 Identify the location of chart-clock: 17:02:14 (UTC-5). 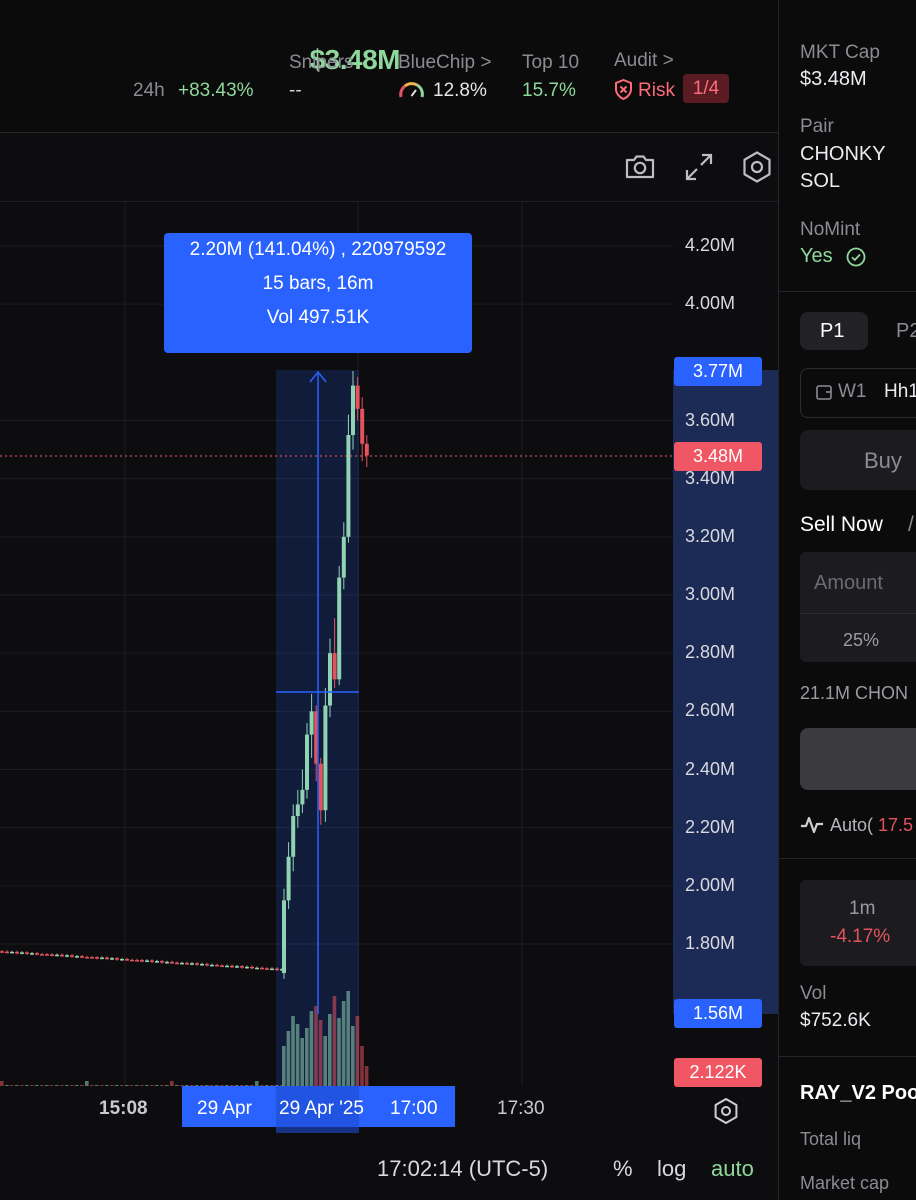
(463, 1168).